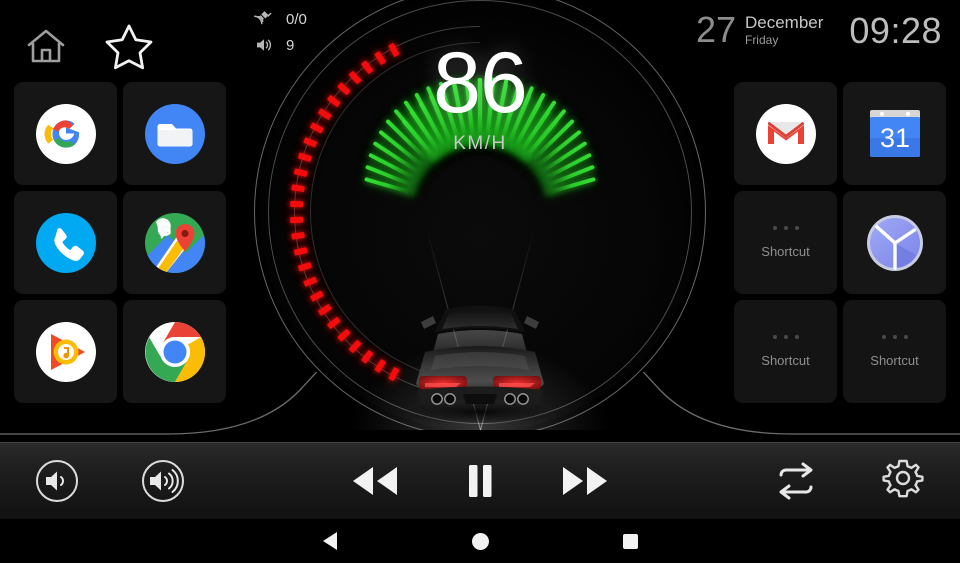 The image size is (960, 563). I want to click on repeat-button, so click(796, 481).